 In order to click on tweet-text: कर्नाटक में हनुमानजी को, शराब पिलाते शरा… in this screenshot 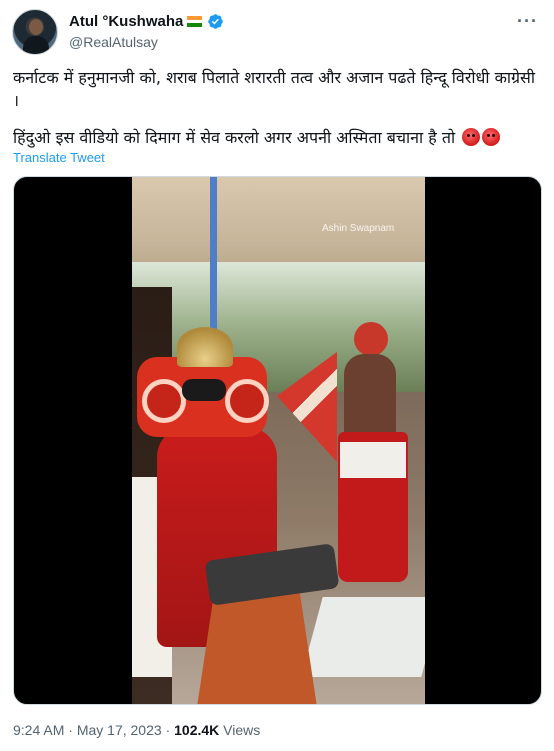, I will do `click(275, 107)`.